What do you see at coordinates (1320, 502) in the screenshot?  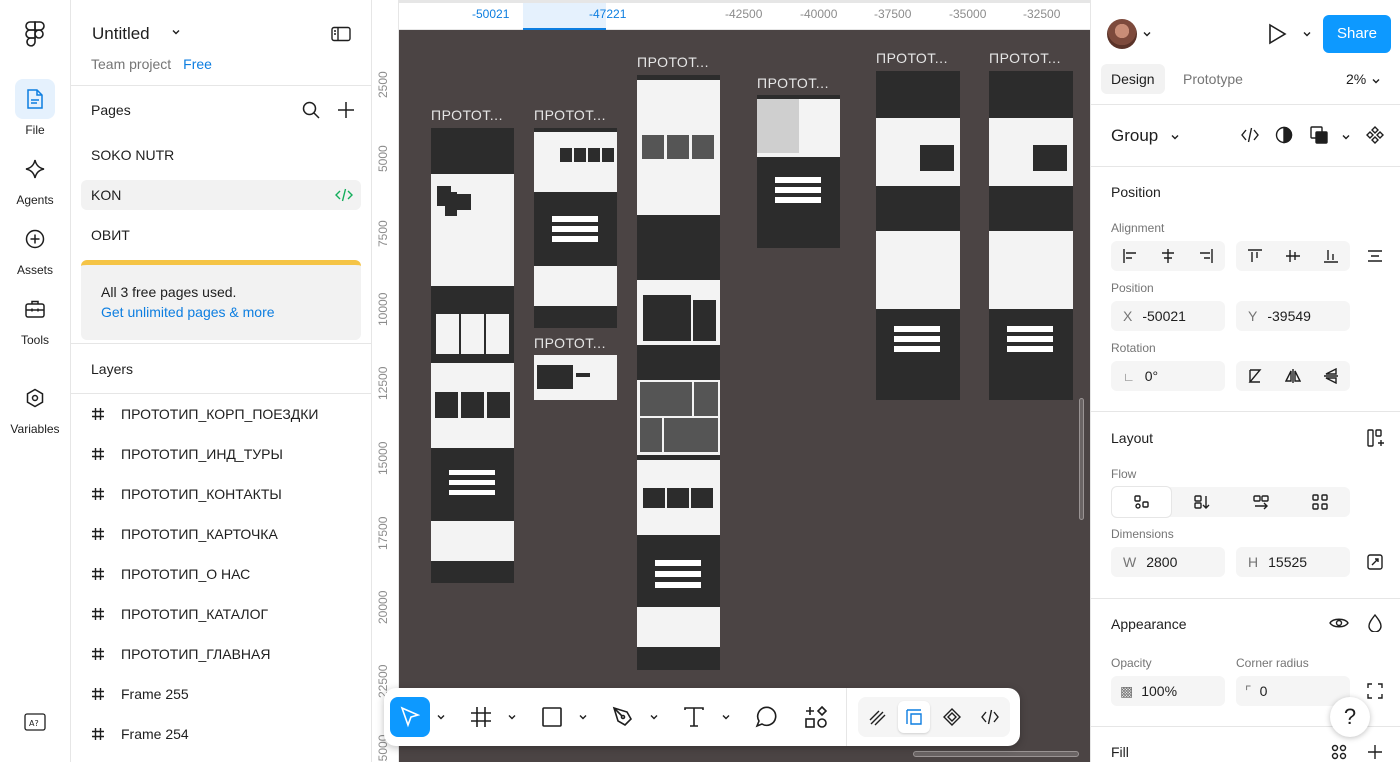 I see `flow-grid-button` at bounding box center [1320, 502].